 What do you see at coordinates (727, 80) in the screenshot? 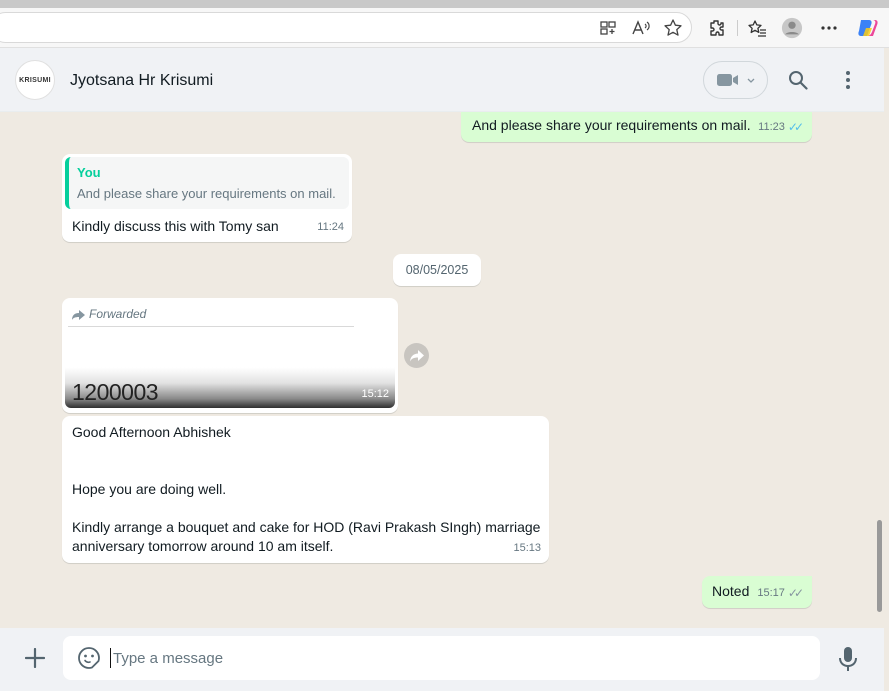
I see `video-call-icon` at bounding box center [727, 80].